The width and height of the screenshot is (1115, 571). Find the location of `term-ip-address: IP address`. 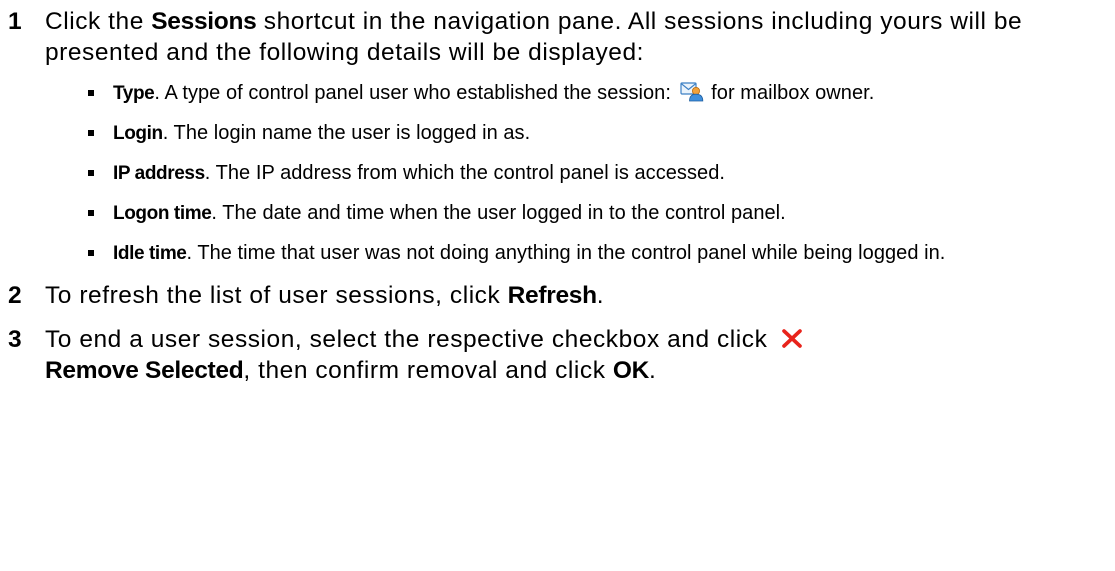

term-ip-address: IP address is located at coordinates (159, 173).